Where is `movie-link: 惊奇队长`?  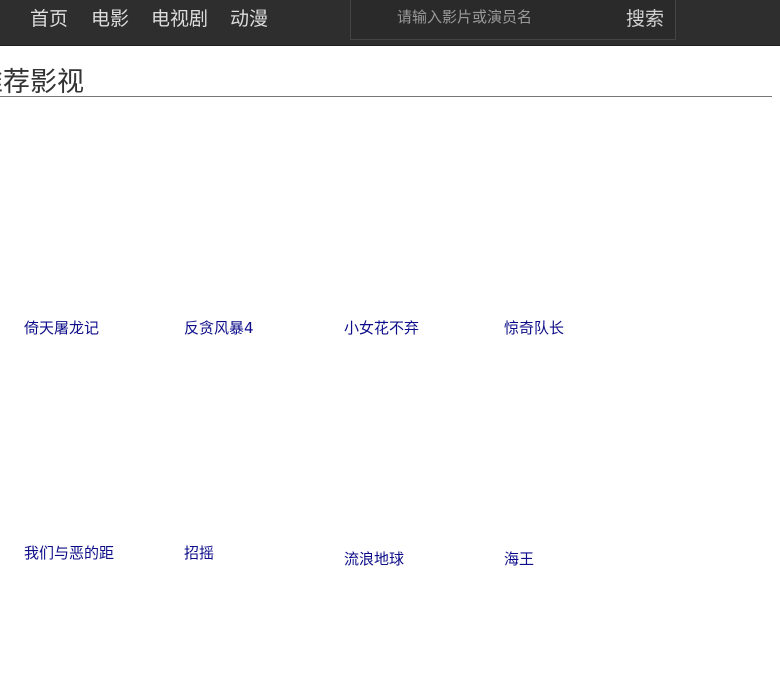
movie-link: 惊奇队长 is located at coordinates (579, 328).